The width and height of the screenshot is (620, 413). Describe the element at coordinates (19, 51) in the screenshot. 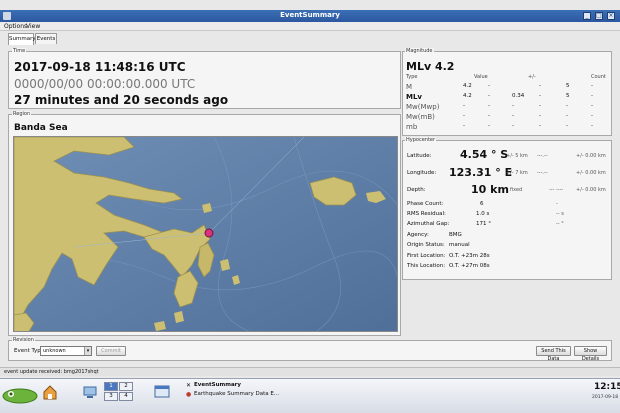

I see `time-group-label: Time` at that location.